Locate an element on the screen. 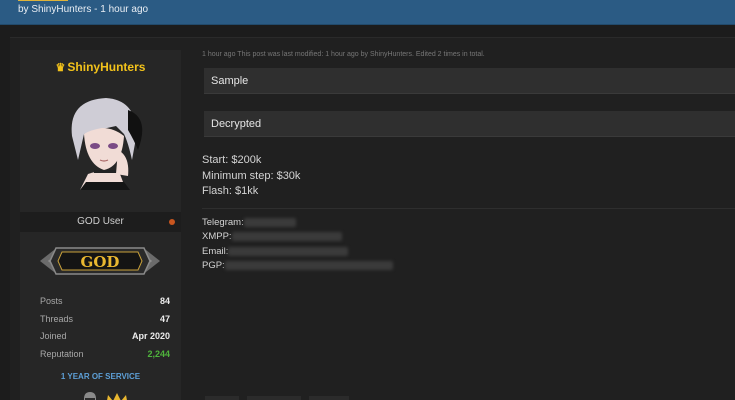 The width and height of the screenshot is (735, 400). spoiler-decrypted: Decrypted is located at coordinates (469, 124).